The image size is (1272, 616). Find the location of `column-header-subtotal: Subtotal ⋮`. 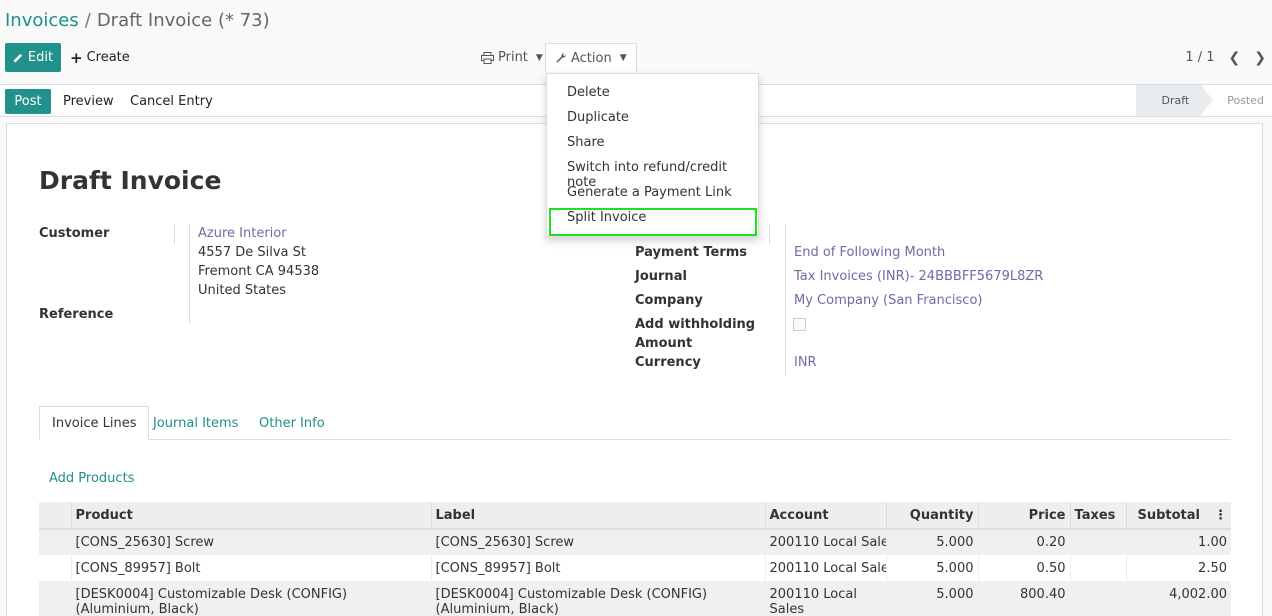

column-header-subtotal: Subtotal ⋮ is located at coordinates (1178, 516).